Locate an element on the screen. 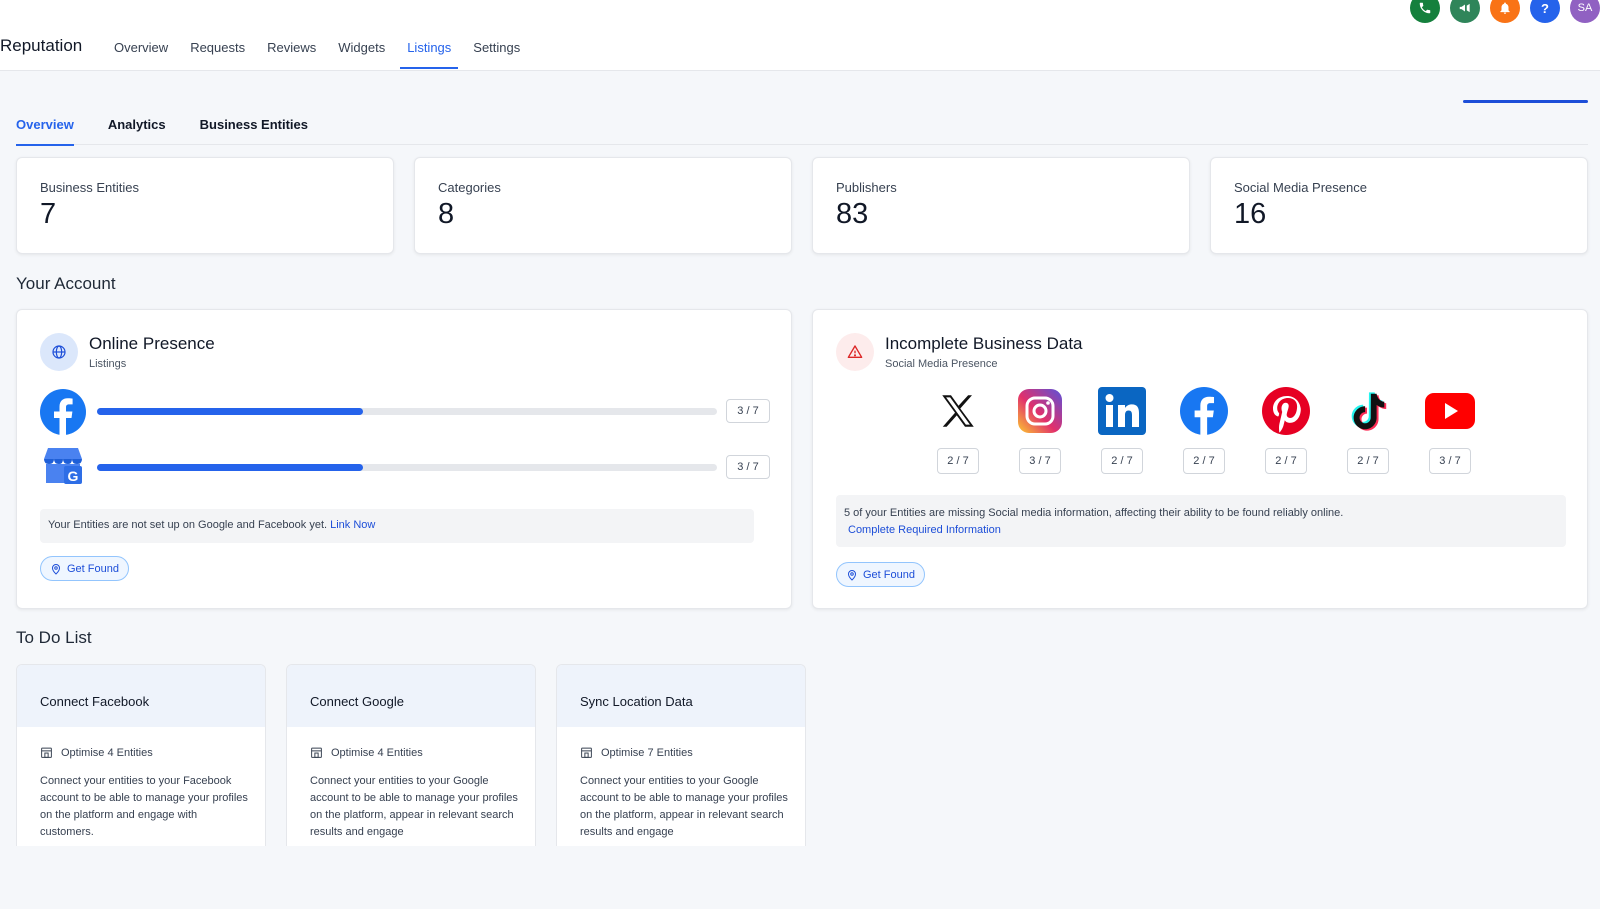 The width and height of the screenshot is (1600, 909). subtabs: Overview Analytics Business Entities is located at coordinates (802, 125).